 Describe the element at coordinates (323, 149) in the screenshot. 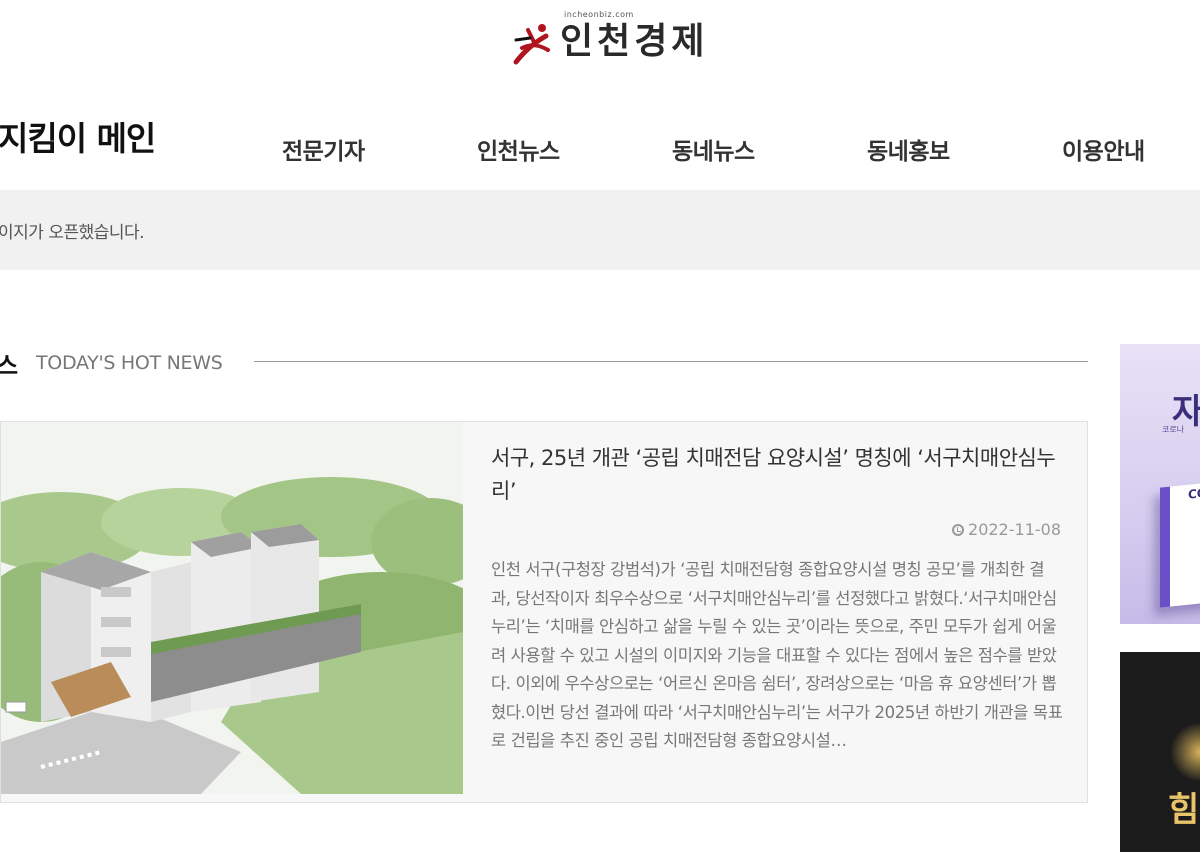

I see `nav-item-expert-reporter: 전문기자` at that location.